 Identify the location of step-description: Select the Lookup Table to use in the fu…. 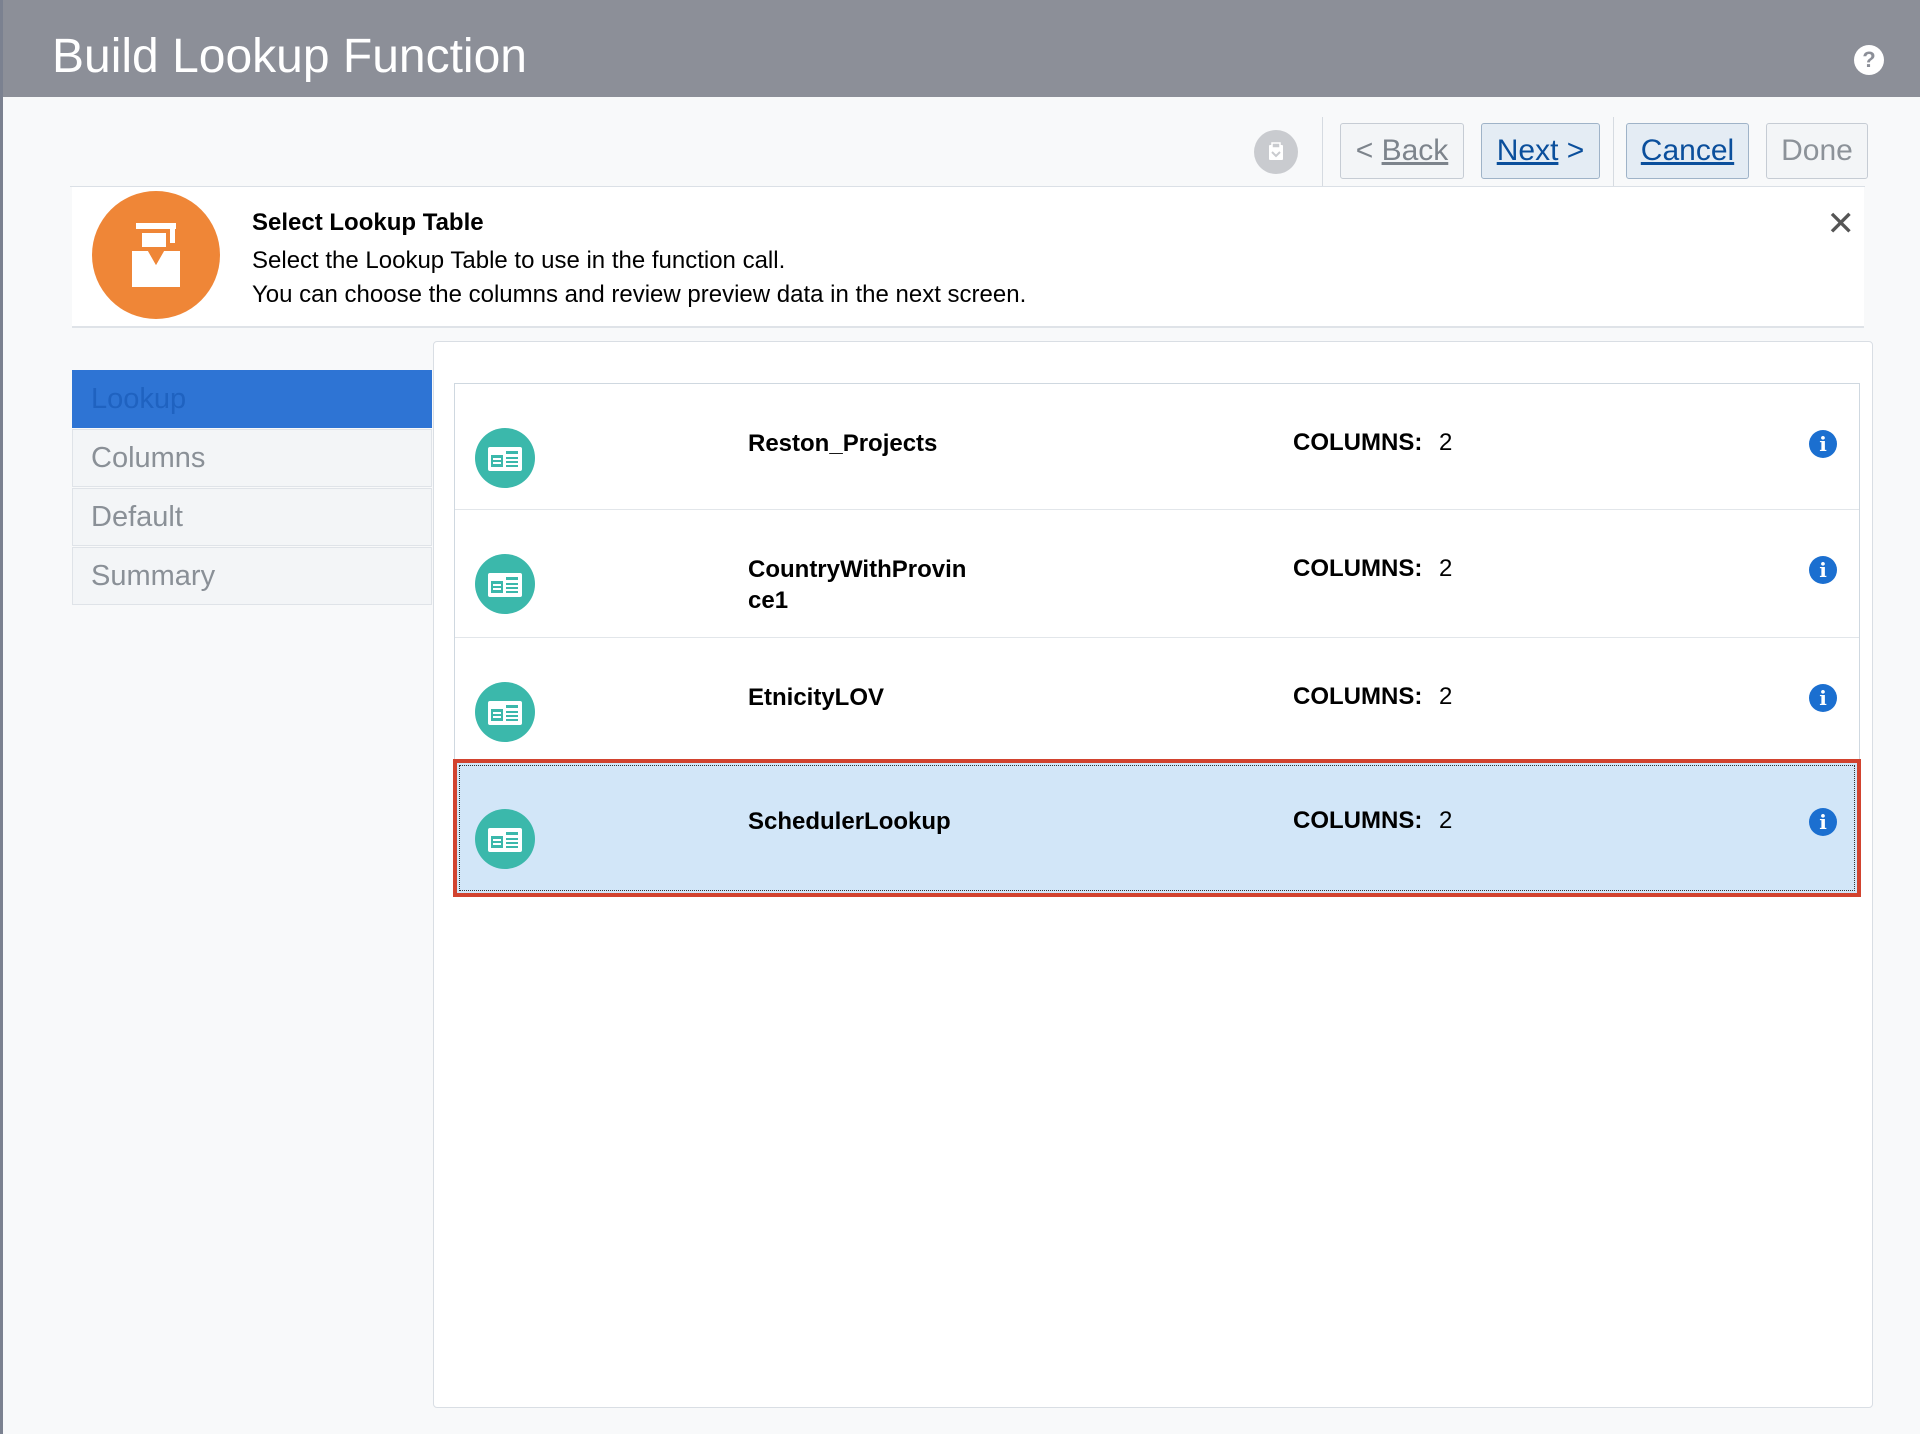
(519, 260).